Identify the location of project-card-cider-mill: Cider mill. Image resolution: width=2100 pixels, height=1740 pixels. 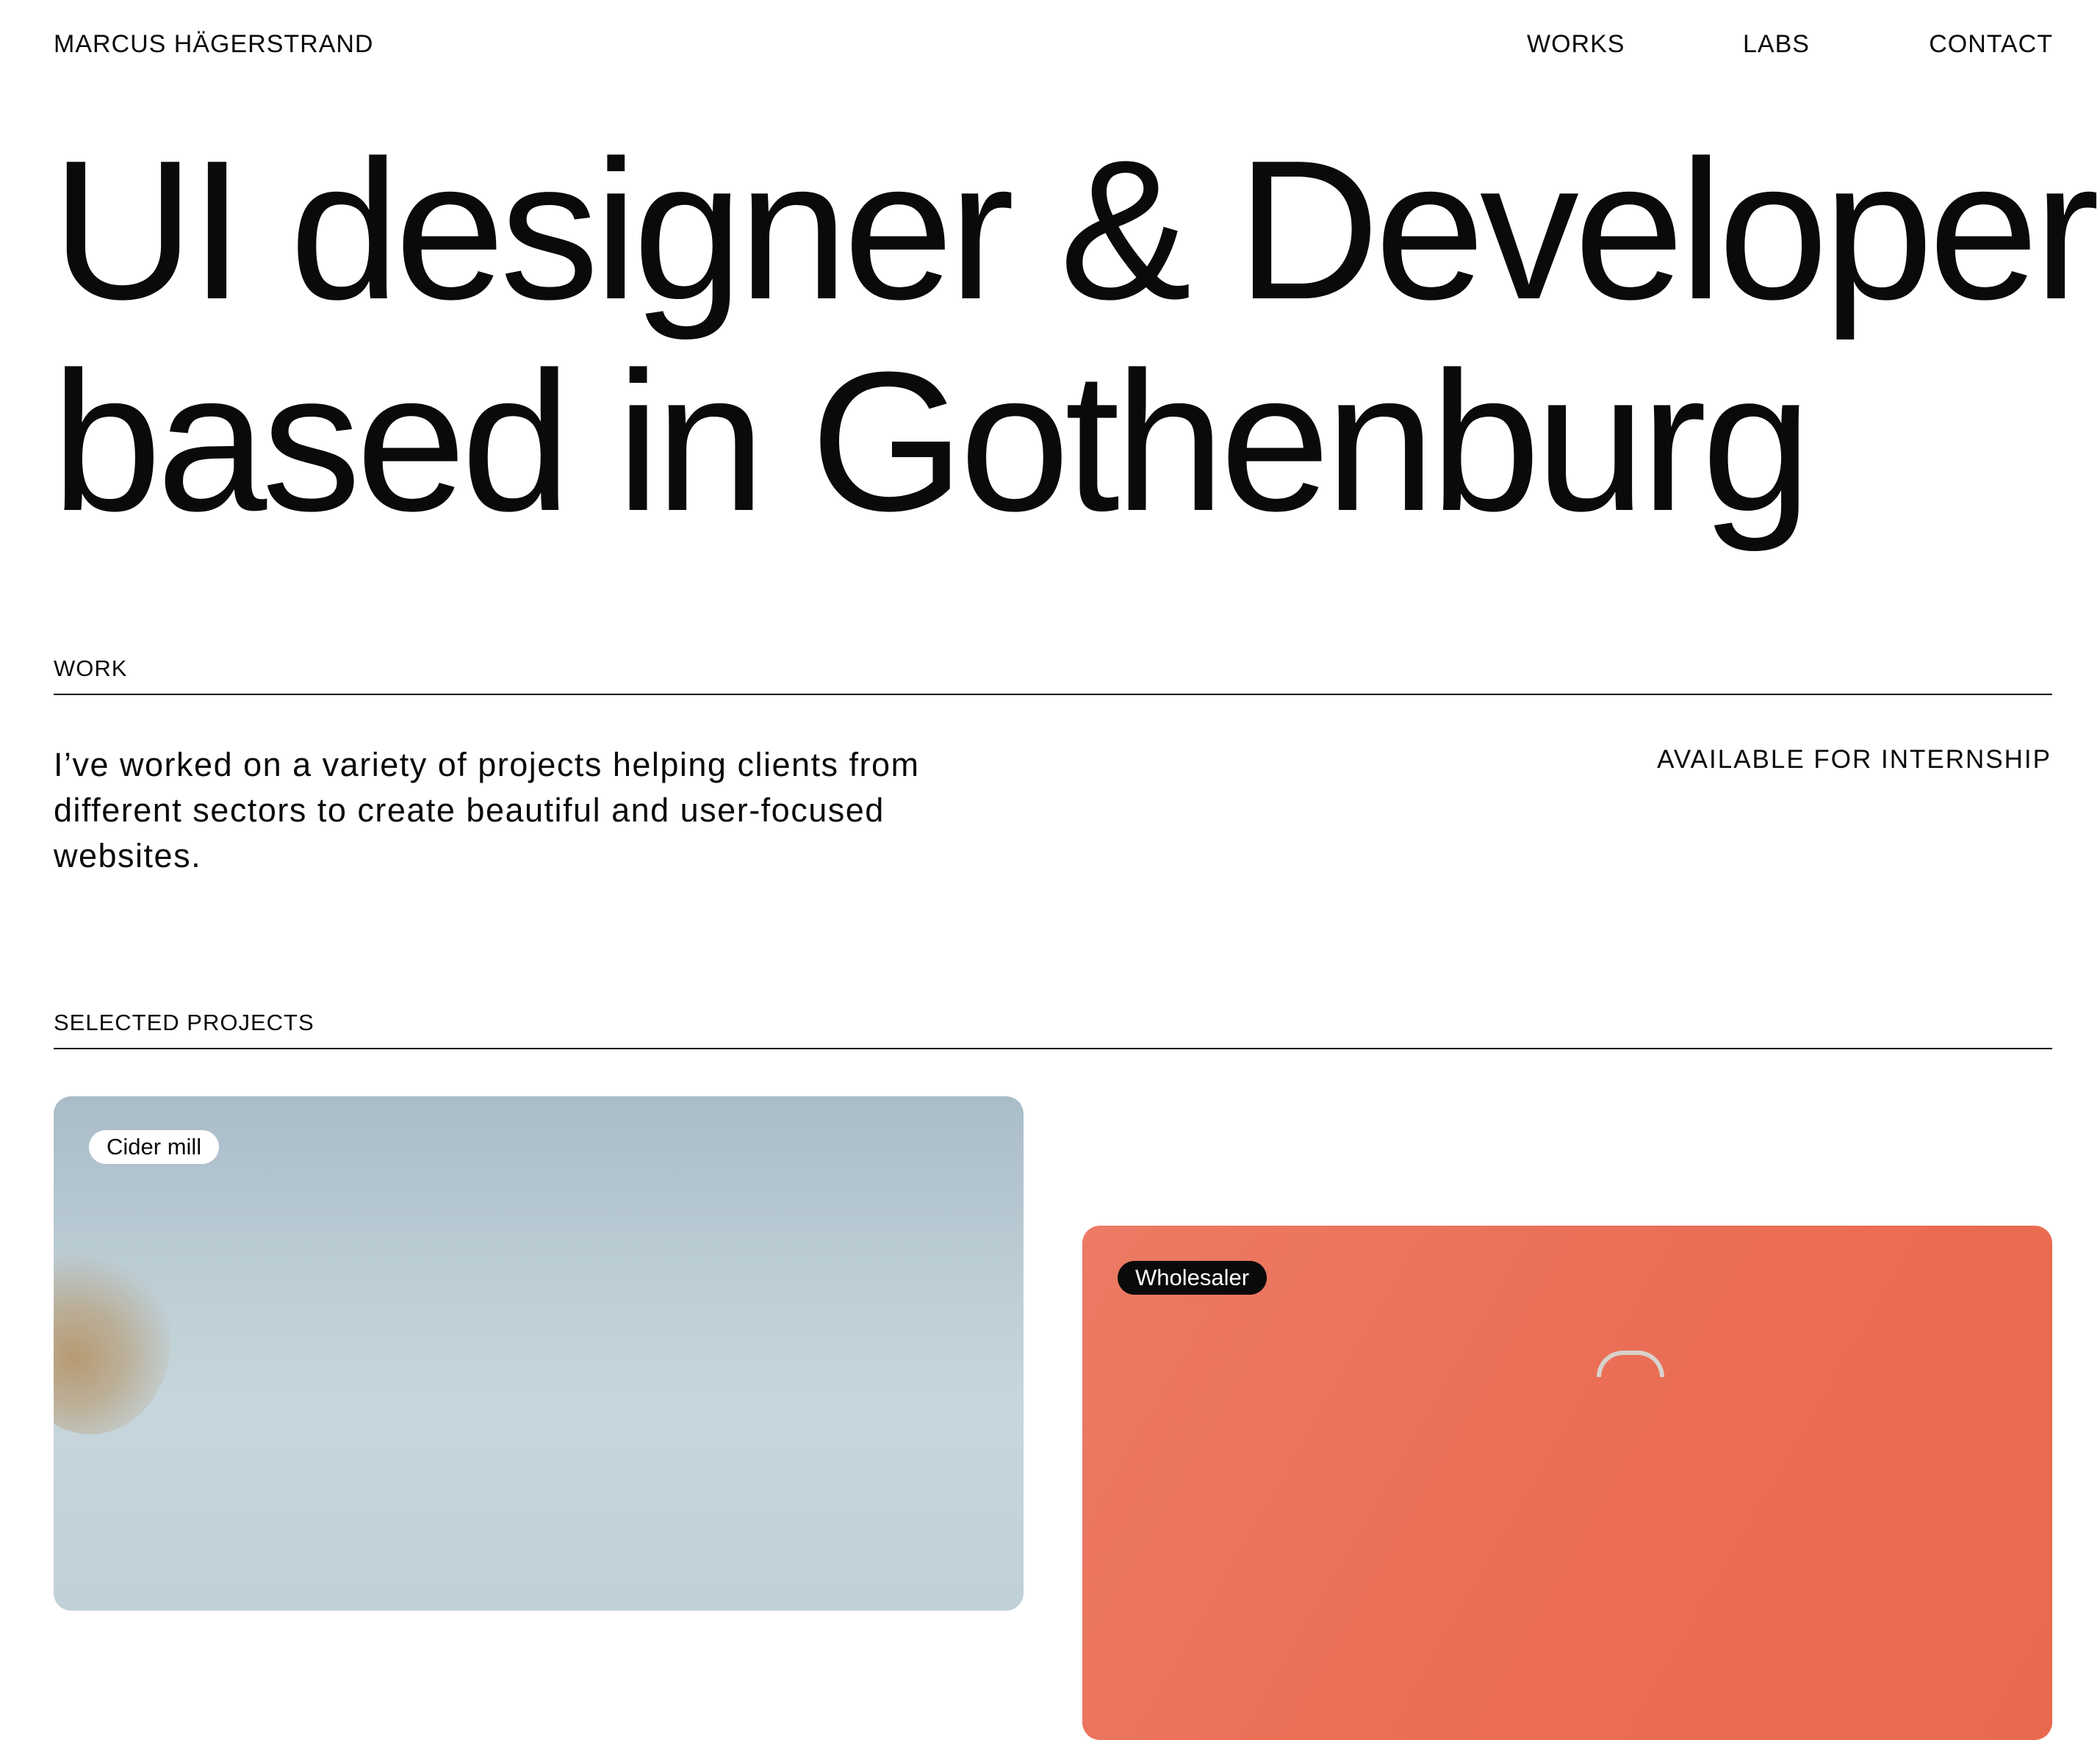
(539, 1353).